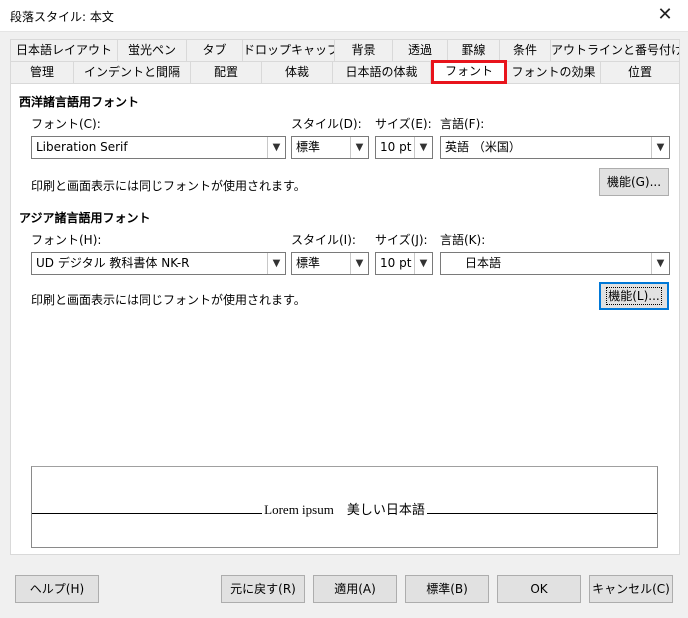  I want to click on asian-font-combo: UD デジタル 教科書体 NK-R ▼, so click(158, 263).